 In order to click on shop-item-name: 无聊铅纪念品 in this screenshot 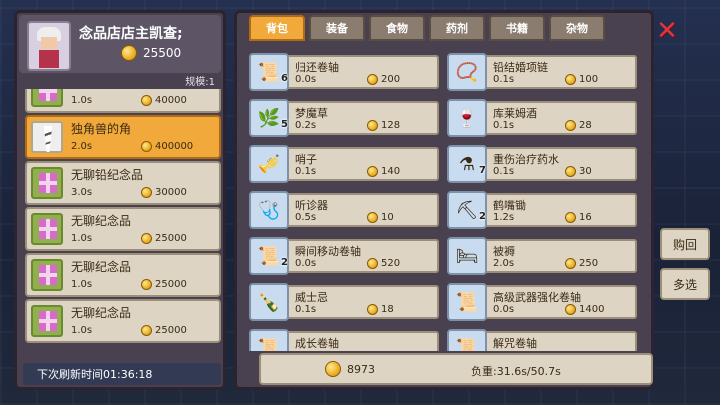, I will do `click(107, 175)`.